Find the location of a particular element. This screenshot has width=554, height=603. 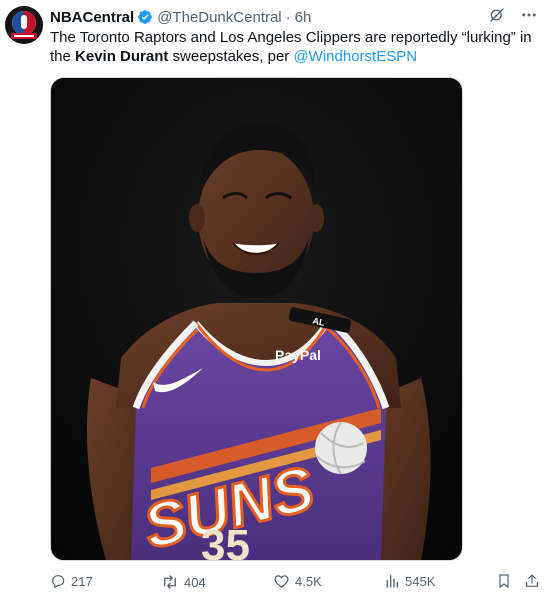

verified-badge-icon is located at coordinates (145, 17).